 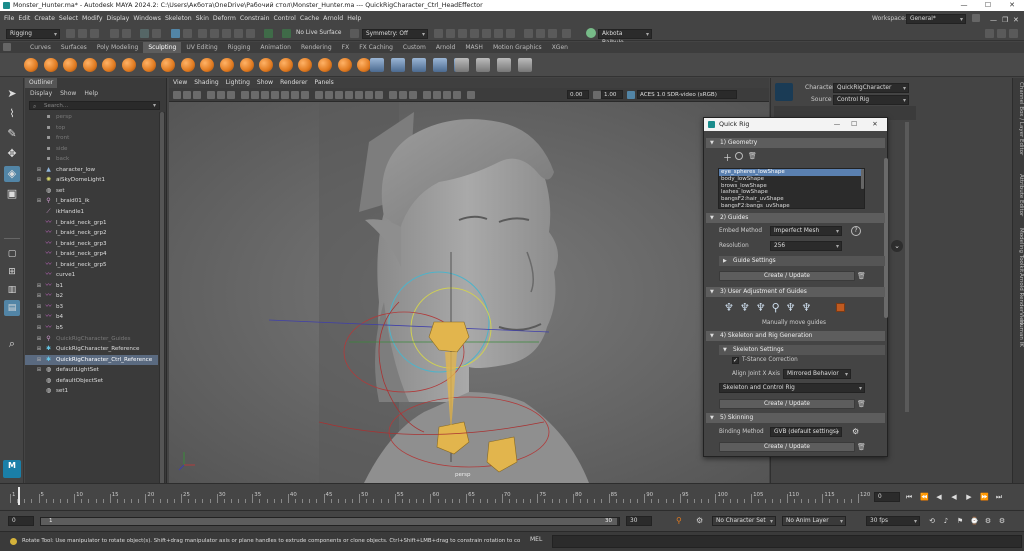 I want to click on outliner-item-defaultobjectset: ◍ defaultObjectSet, so click(x=91, y=381).